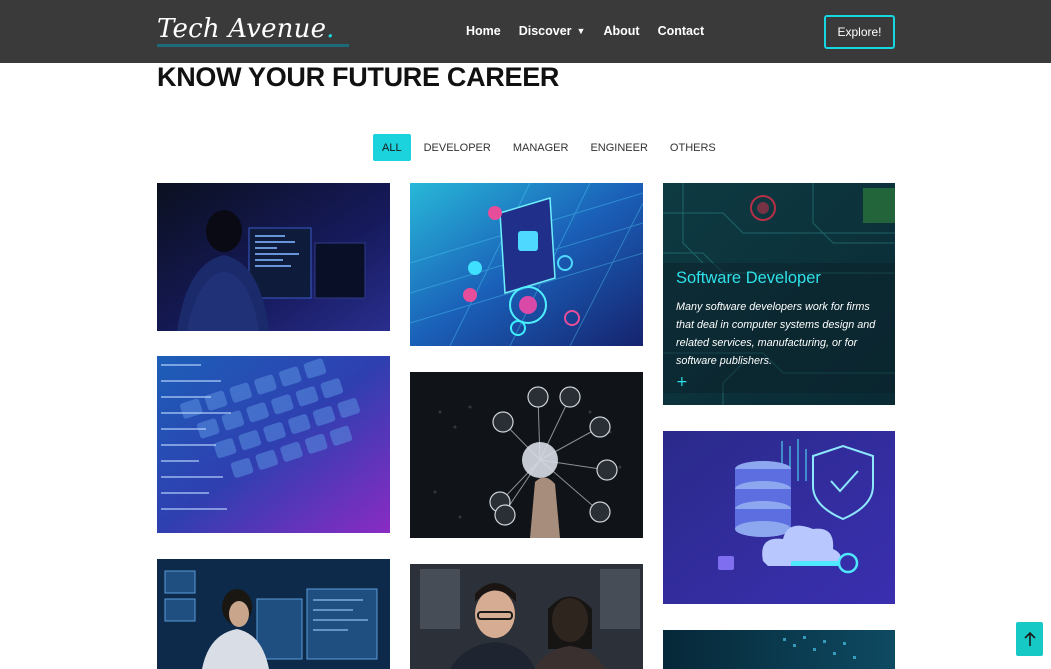 The image size is (1051, 669). I want to click on cloud-database-image, so click(779, 517).